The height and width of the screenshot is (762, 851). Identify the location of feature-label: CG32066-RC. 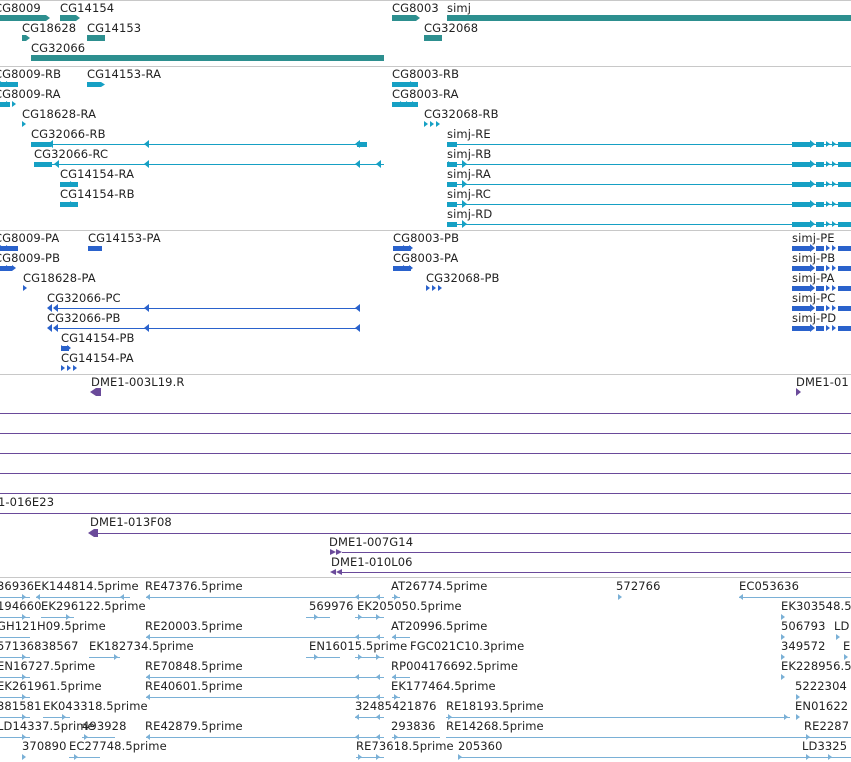
(71, 154).